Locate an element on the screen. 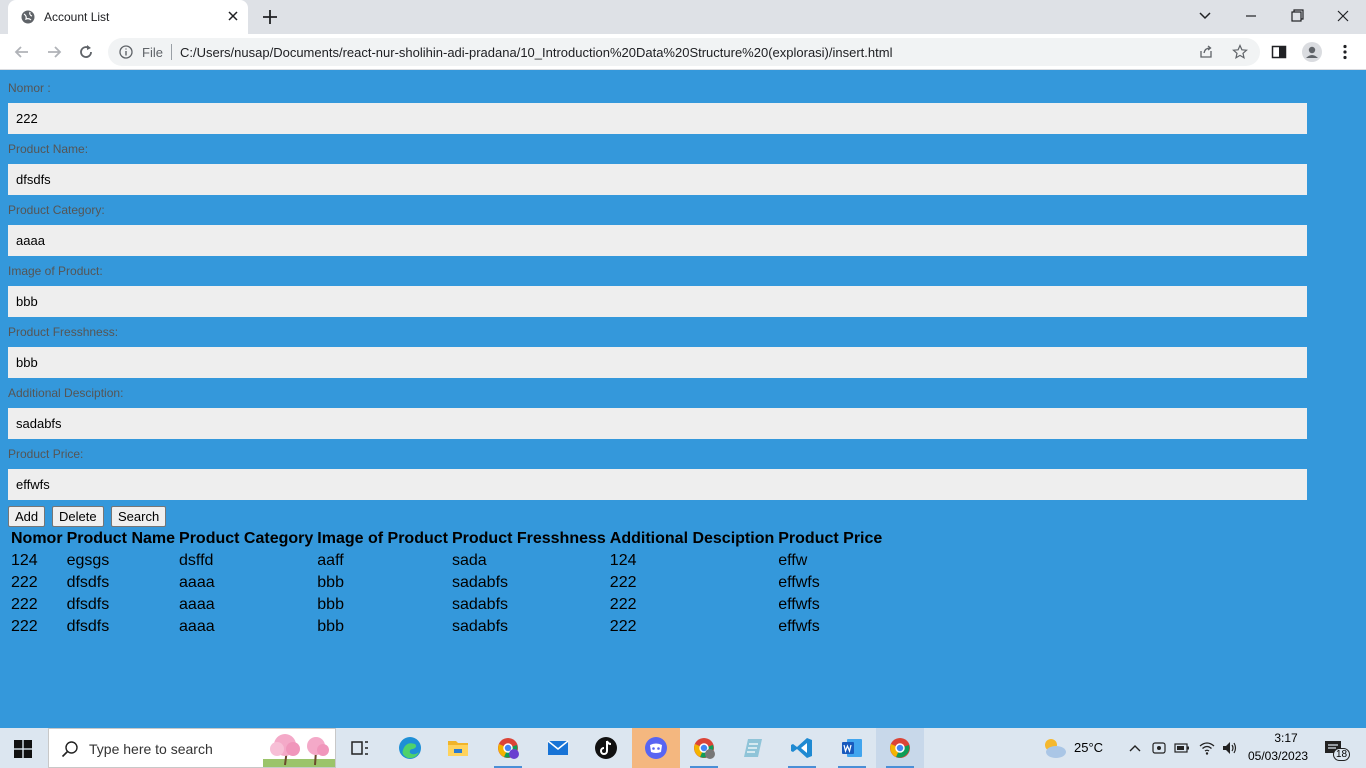  close-tab-icon is located at coordinates (233, 16).